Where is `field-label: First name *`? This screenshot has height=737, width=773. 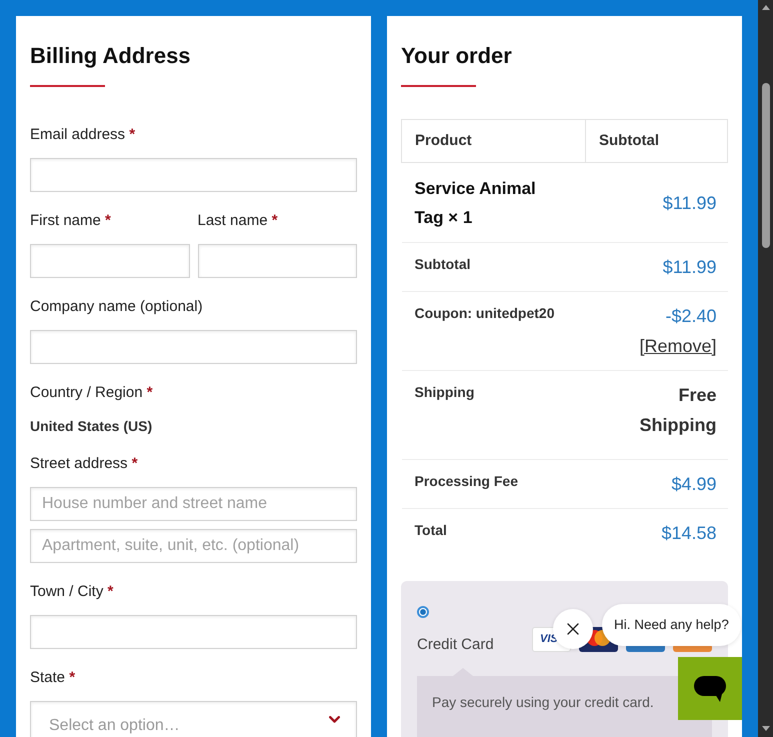 field-label: First name * is located at coordinates (71, 221).